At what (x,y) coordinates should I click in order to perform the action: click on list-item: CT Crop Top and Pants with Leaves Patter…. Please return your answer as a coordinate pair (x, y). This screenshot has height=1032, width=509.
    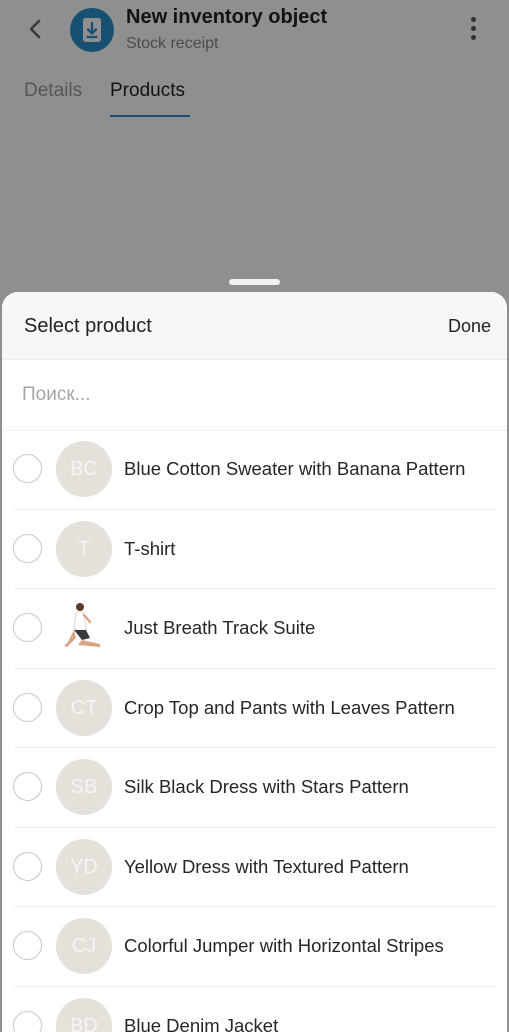
    Looking at the image, I should click on (254, 709).